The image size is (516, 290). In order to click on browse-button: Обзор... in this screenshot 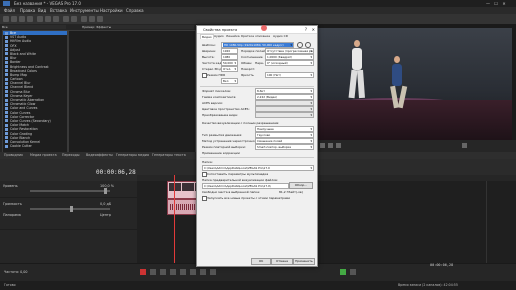, I will do `click(301, 185)`.